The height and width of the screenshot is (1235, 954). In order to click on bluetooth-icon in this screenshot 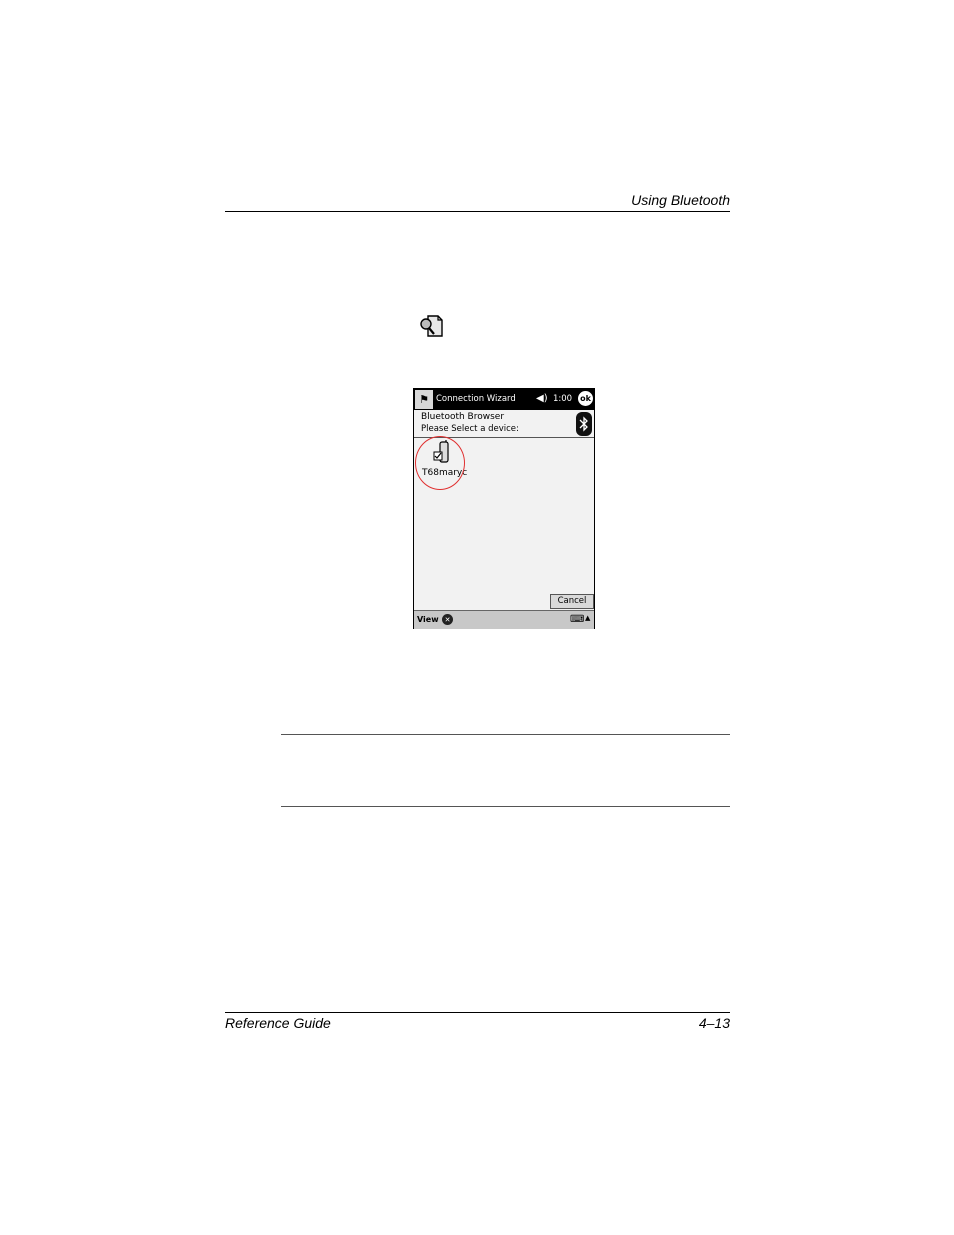, I will do `click(584, 424)`.